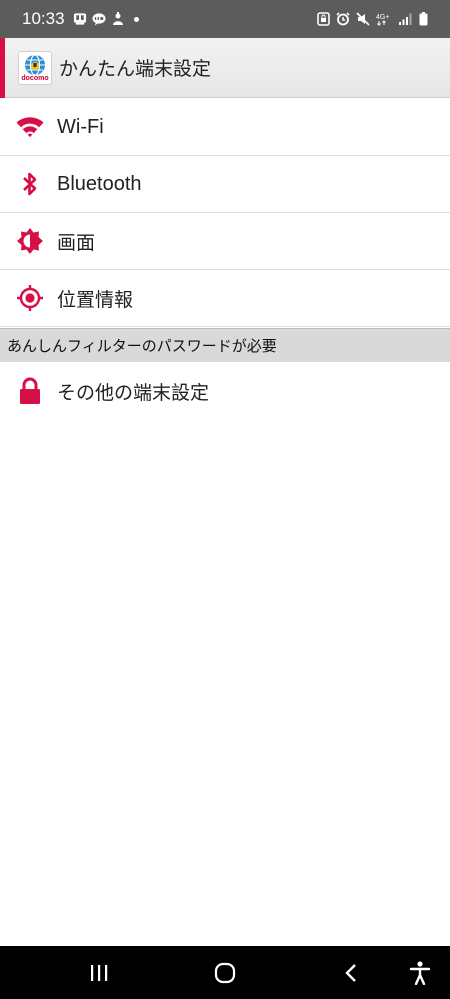 The image size is (450, 999). I want to click on menu-item-label: その他の端末設定, so click(133, 392).